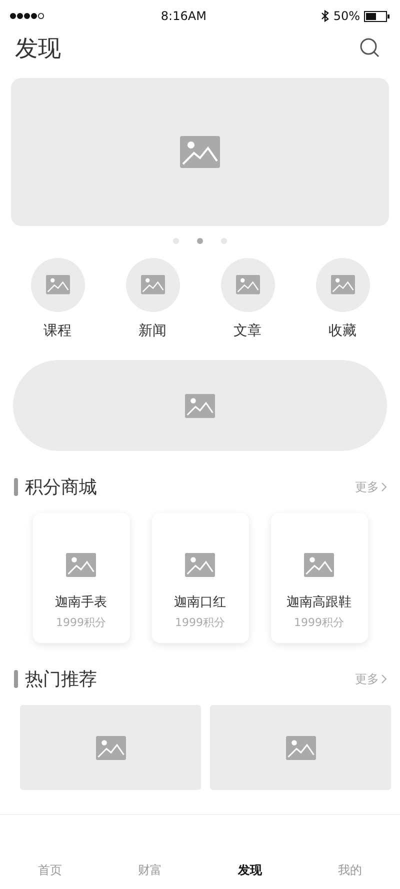  I want to click on battery-icon, so click(377, 16).